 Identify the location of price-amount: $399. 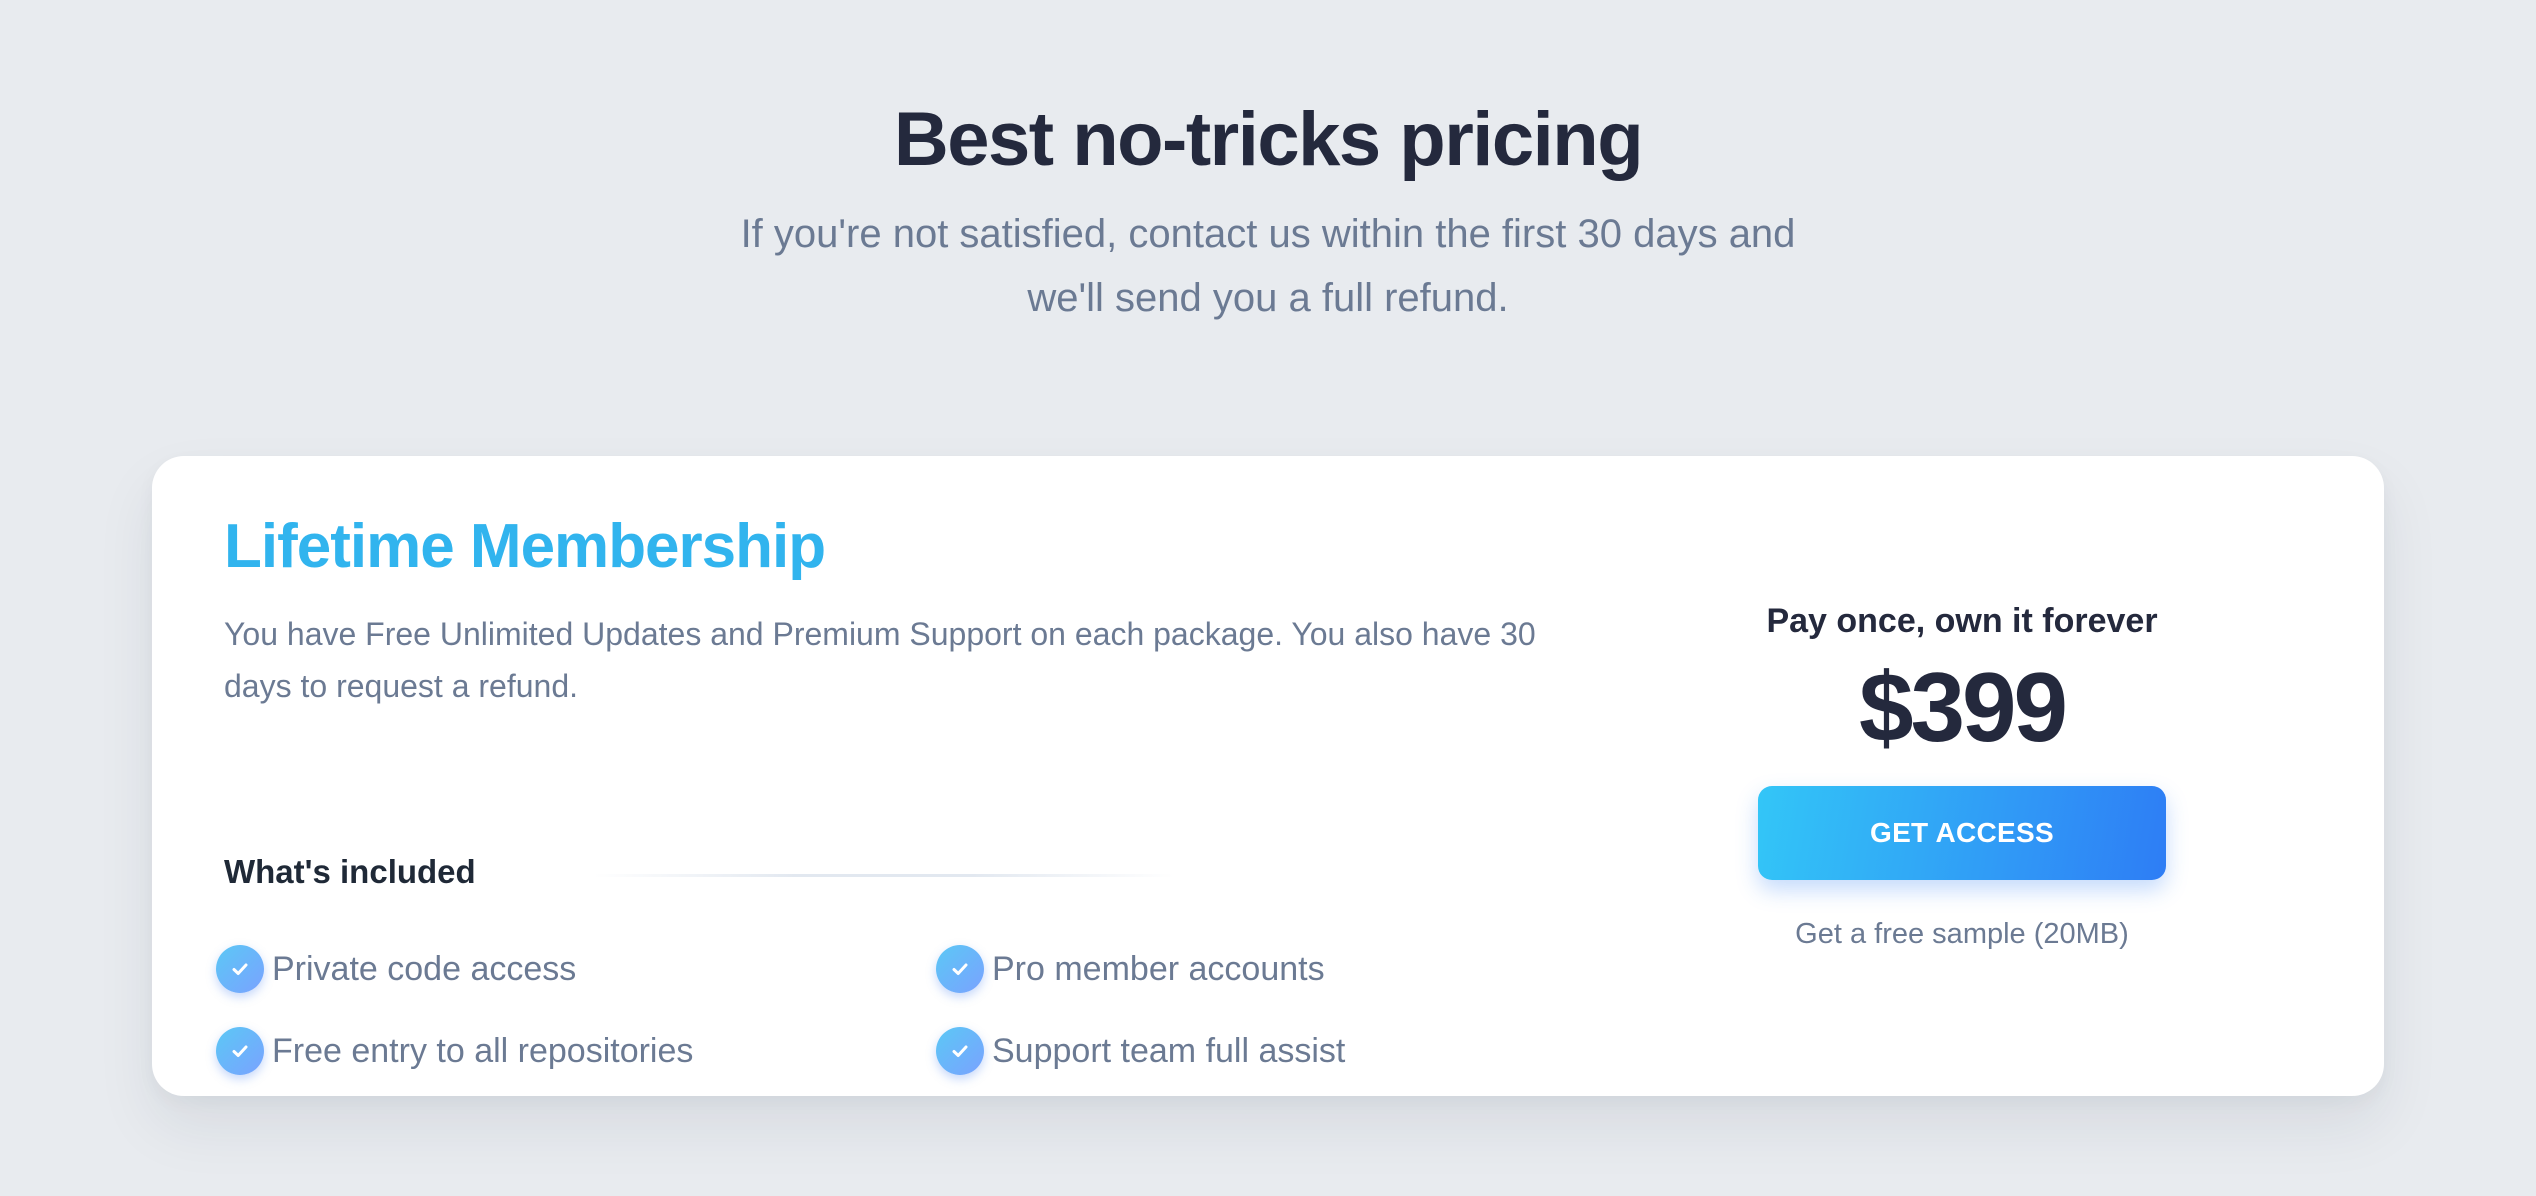
(1963, 707).